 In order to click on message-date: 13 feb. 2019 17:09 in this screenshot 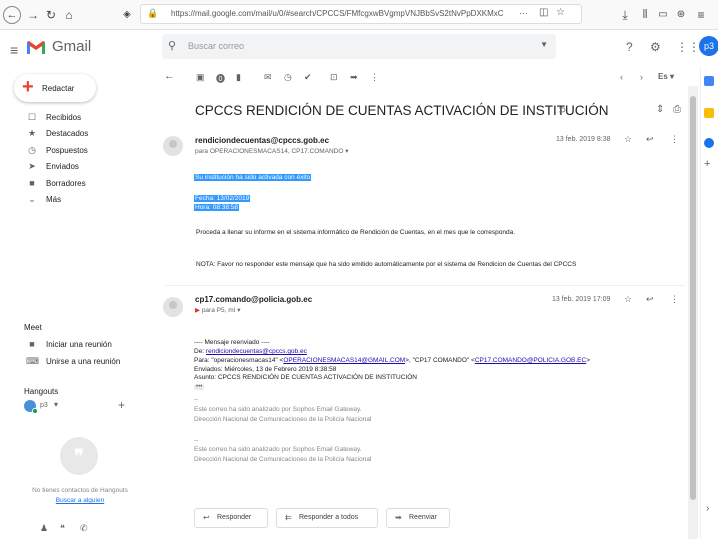, I will do `click(581, 299)`.